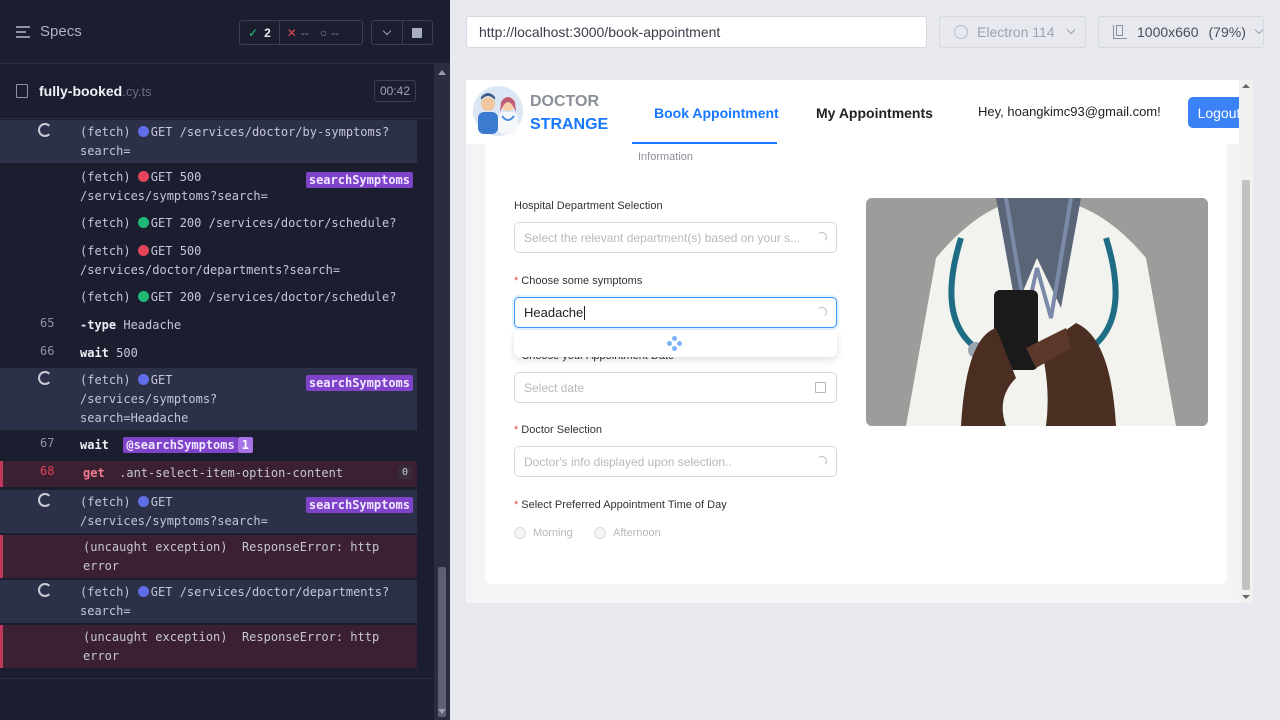 Image resolution: width=1280 pixels, height=720 pixels. Describe the element at coordinates (137, 91) in the screenshot. I see `spec-file-ext: .cy.ts` at that location.